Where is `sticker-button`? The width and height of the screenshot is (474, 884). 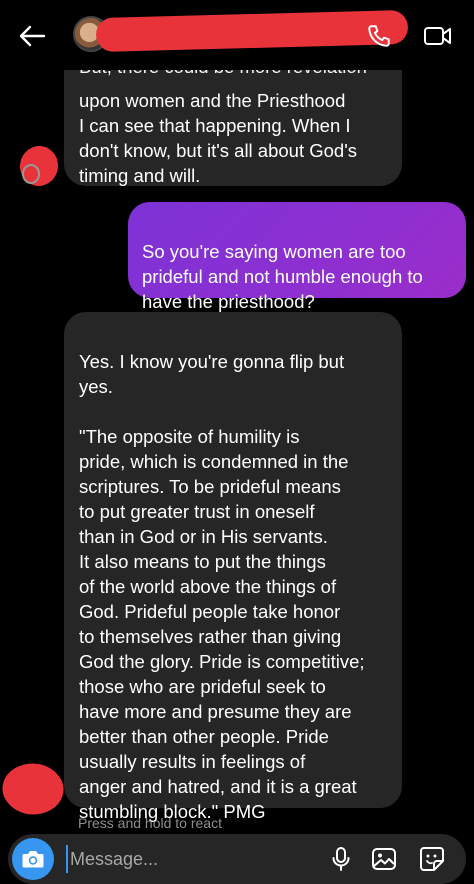
sticker-button is located at coordinates (432, 859).